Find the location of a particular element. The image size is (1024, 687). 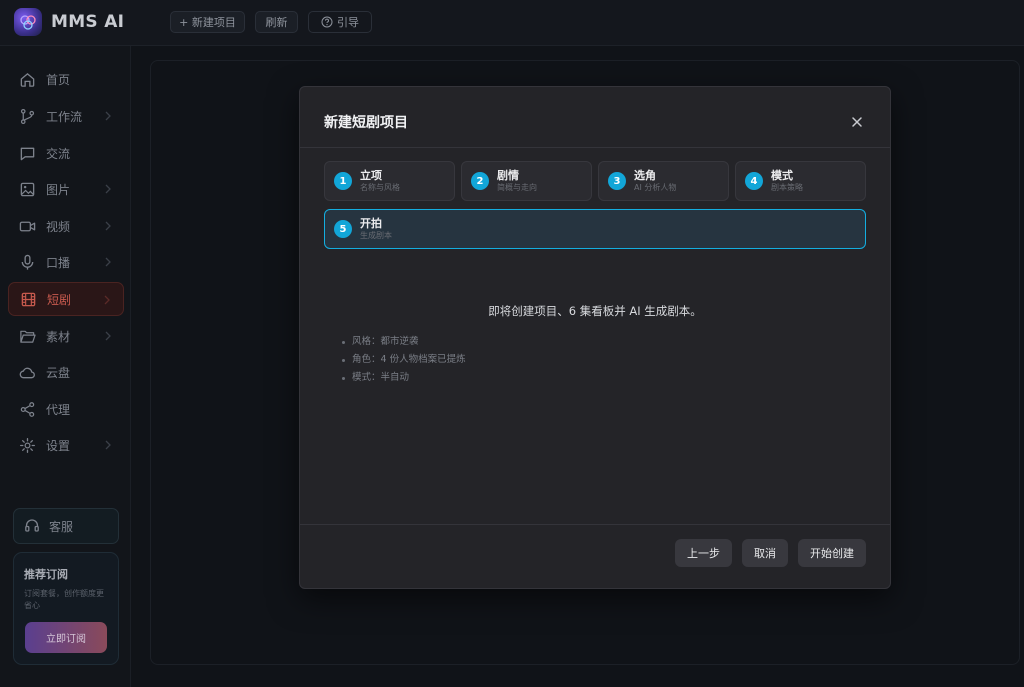

list-item: 模式：半自动 is located at coordinates (404, 378).